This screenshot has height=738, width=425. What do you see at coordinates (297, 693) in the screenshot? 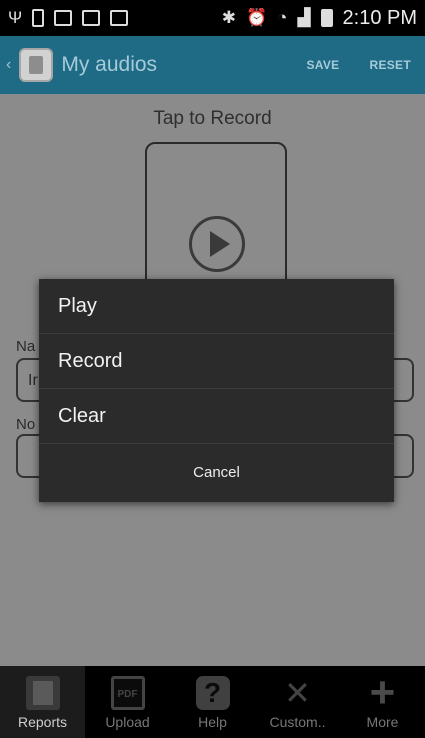
I see `tools-icon: ✕` at bounding box center [297, 693].